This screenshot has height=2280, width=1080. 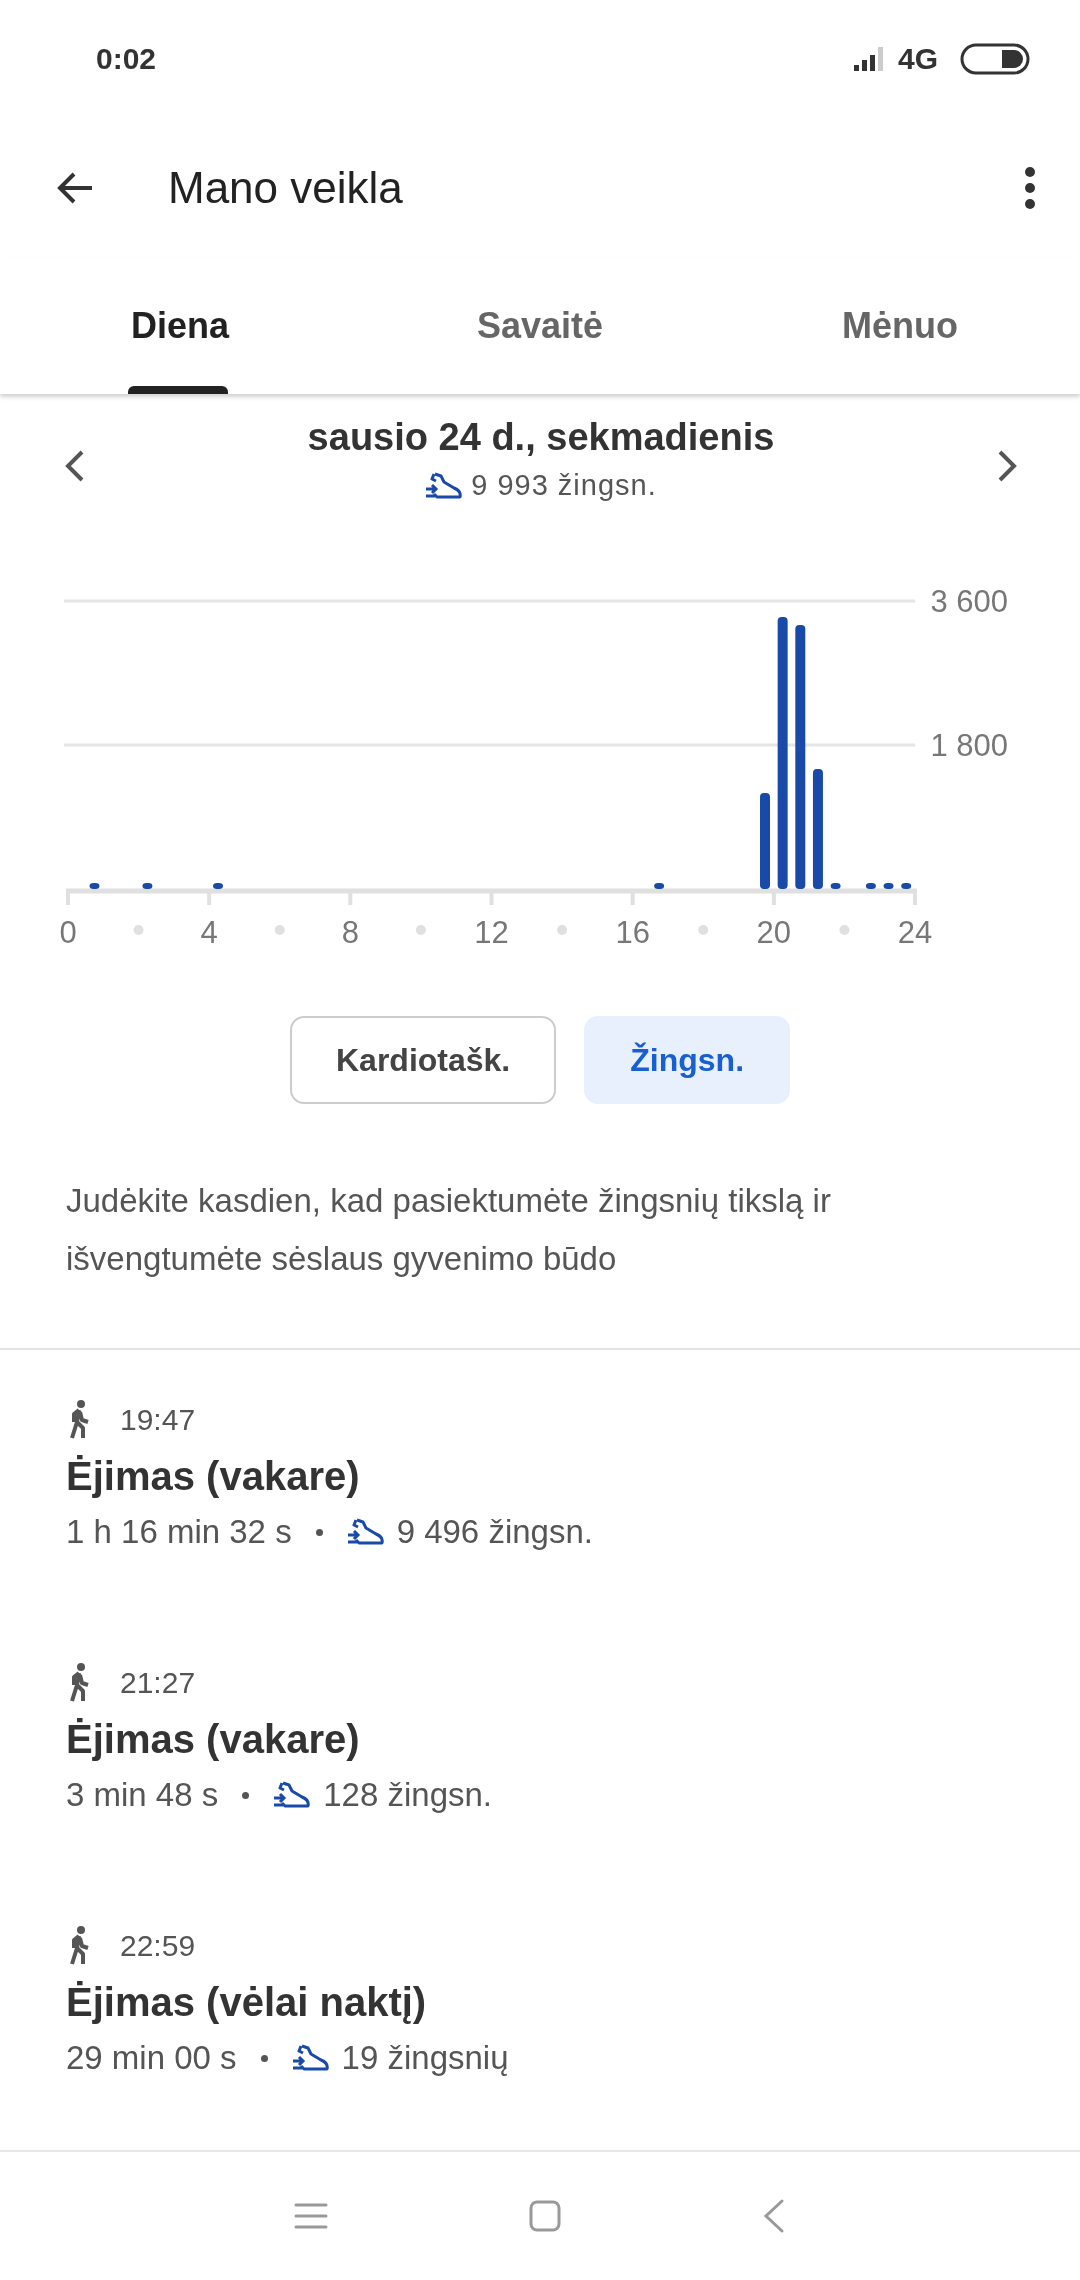 What do you see at coordinates (151, 2058) in the screenshot?
I see `activity-duration: 29 min 00 s` at bounding box center [151, 2058].